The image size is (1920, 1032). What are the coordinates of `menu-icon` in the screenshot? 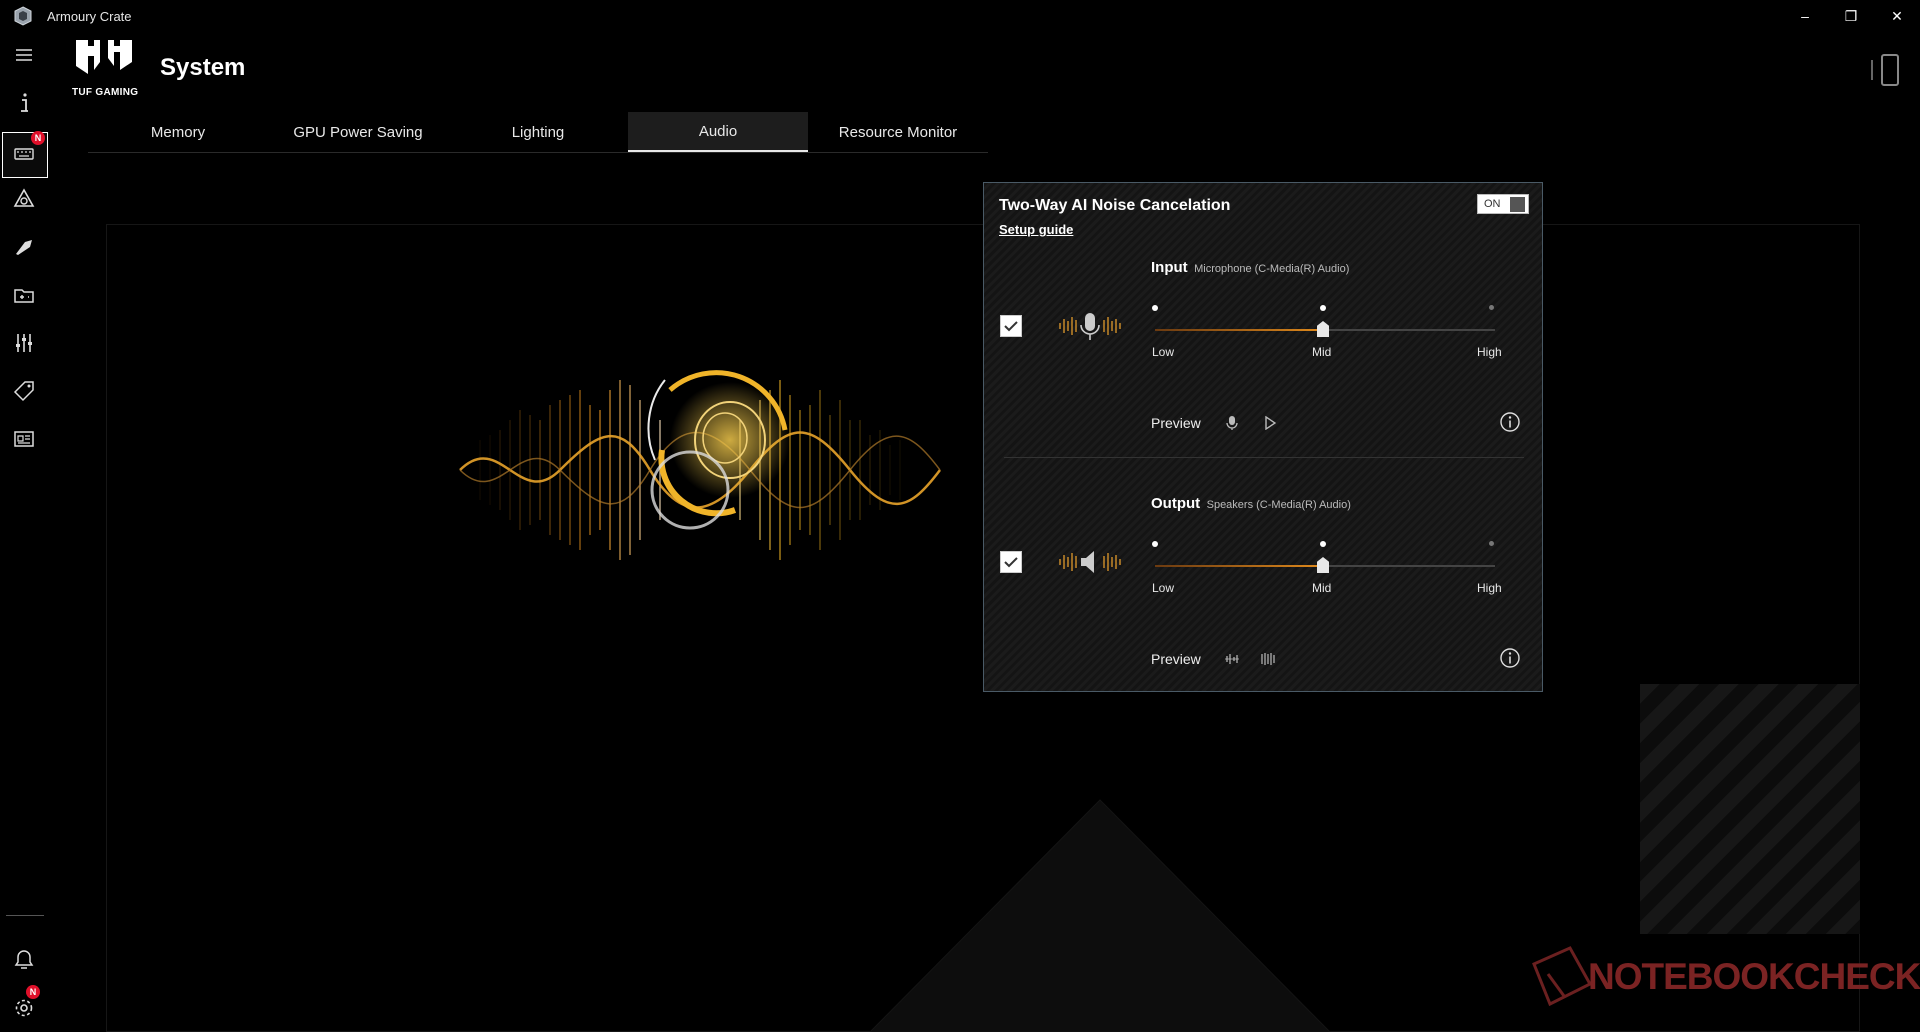 It's located at (24, 55).